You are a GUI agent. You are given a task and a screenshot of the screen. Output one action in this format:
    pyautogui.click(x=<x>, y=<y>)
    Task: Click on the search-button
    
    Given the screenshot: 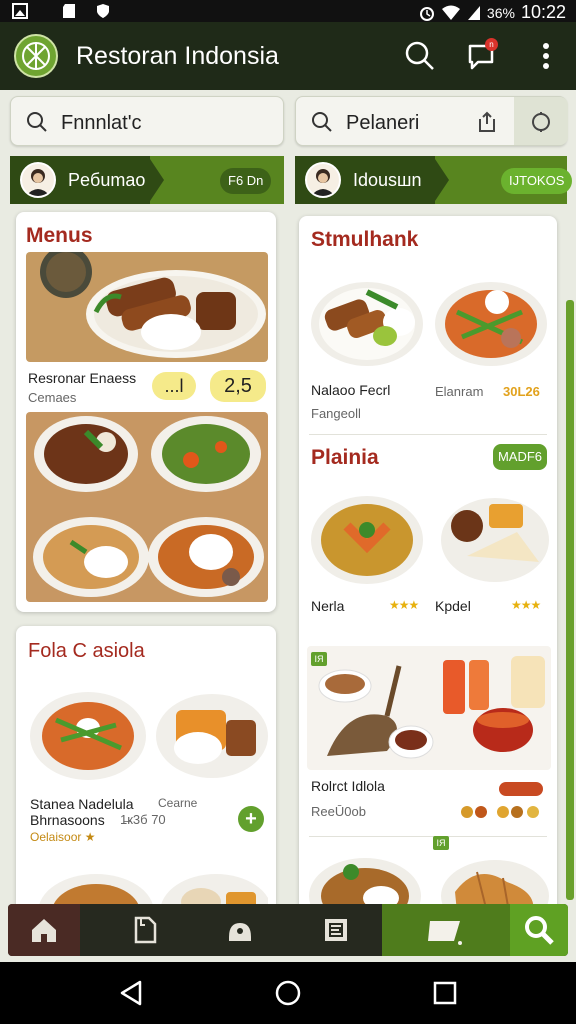 What is the action you would take?
    pyautogui.click(x=420, y=56)
    